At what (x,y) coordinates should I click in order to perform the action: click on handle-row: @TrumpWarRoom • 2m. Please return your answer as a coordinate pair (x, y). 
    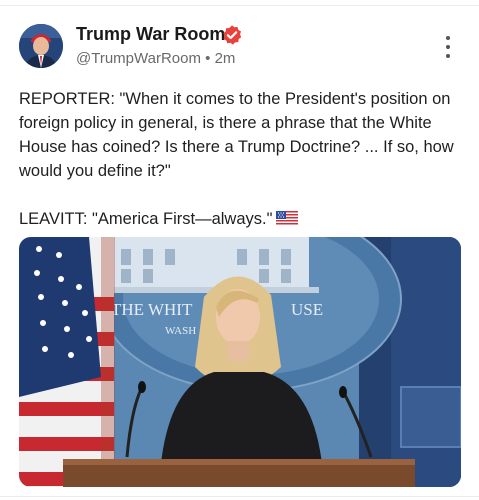
    Looking at the image, I should click on (155, 58).